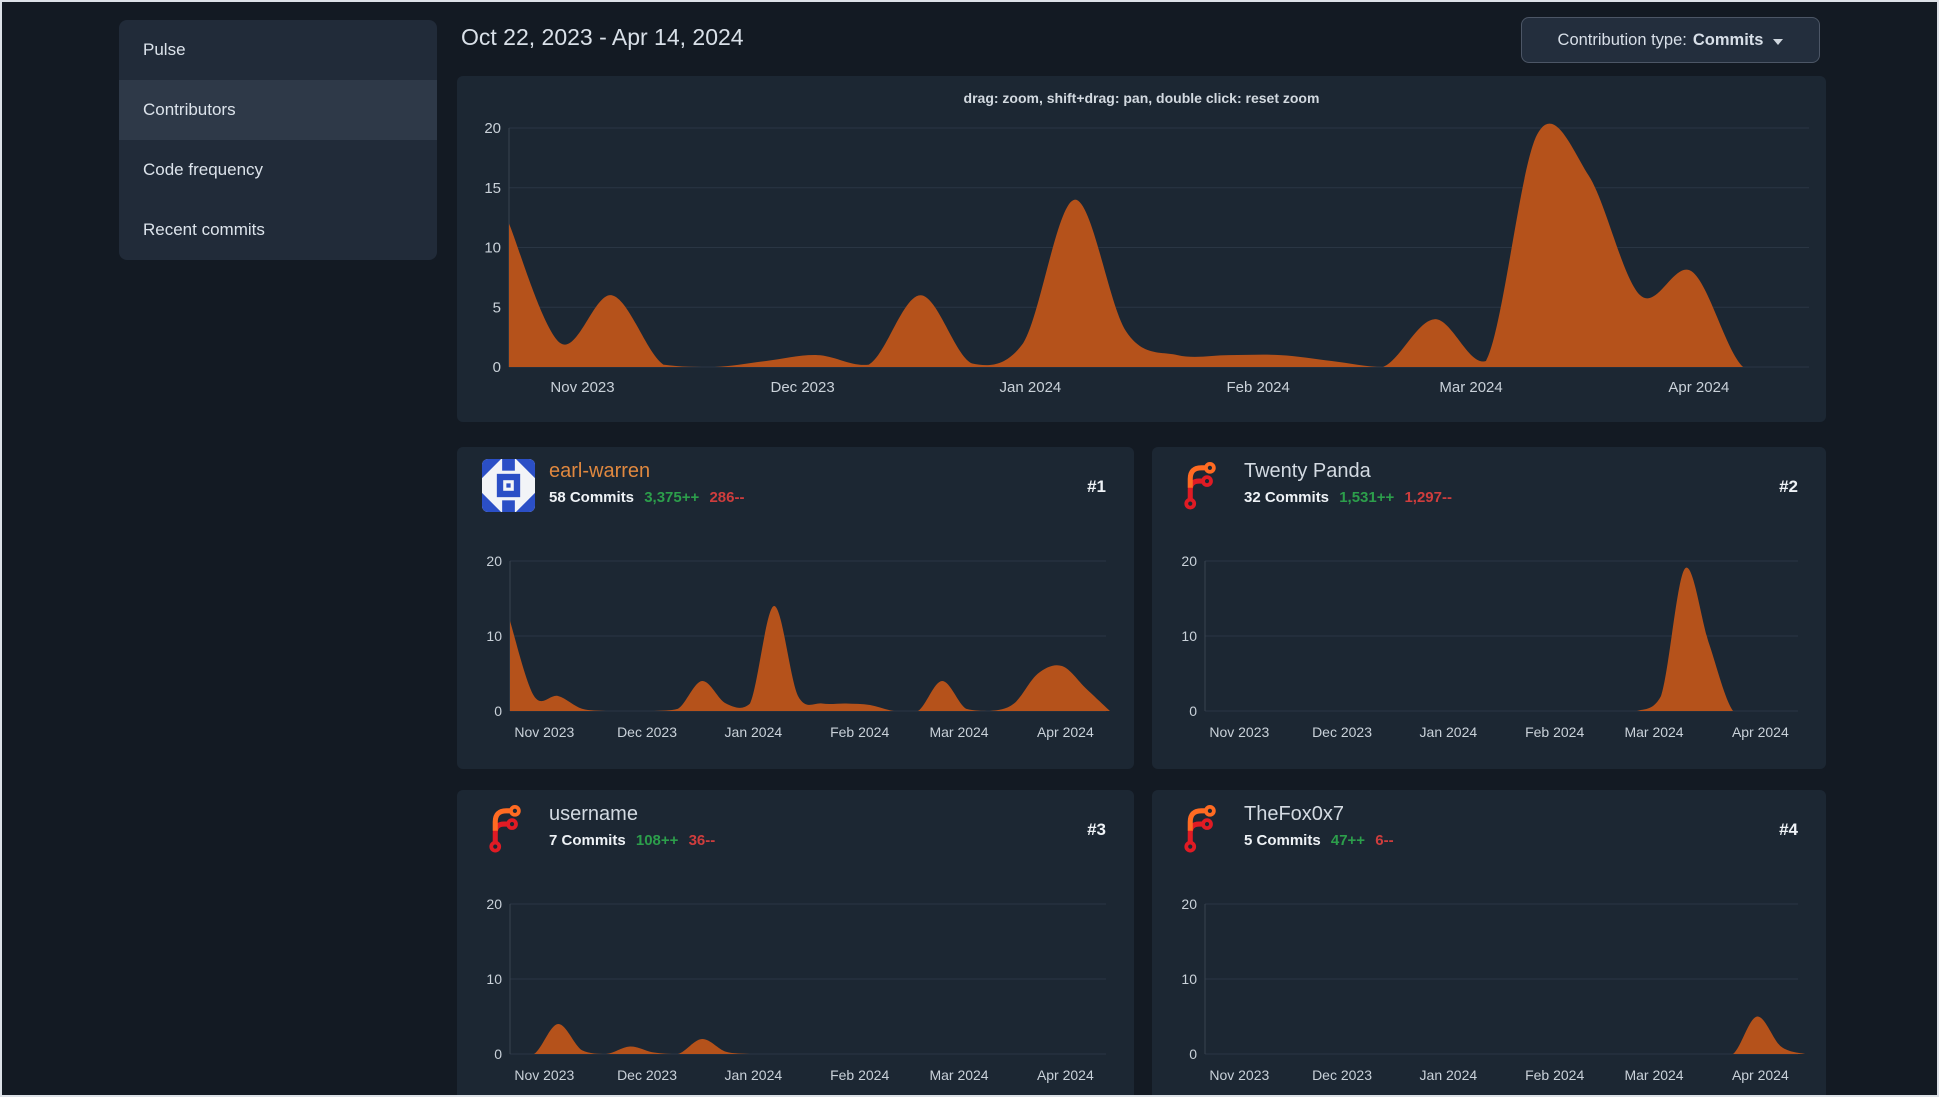 This screenshot has width=1939, height=1097. What do you see at coordinates (727, 497) in the screenshot?
I see `deletions-count: 286--` at bounding box center [727, 497].